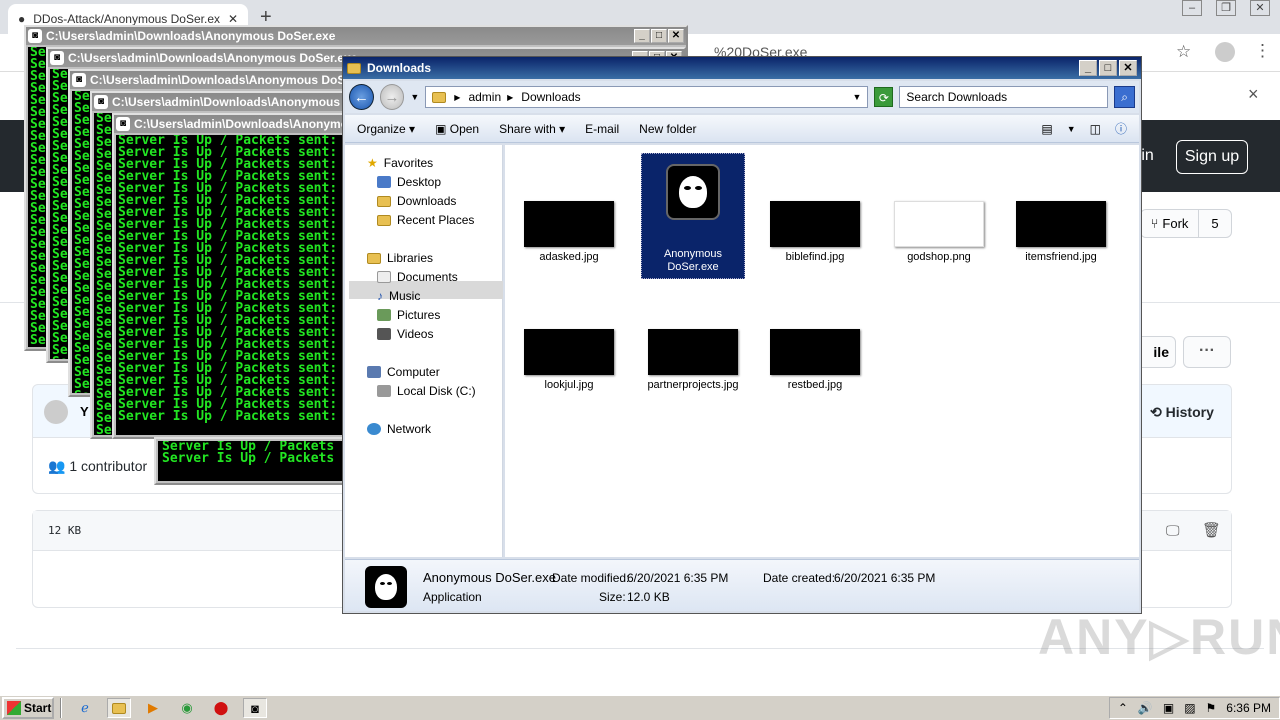 This screenshot has height=720, width=1280. What do you see at coordinates (693, 216) in the screenshot?
I see `file-item-selected: Anonymous DoSer.exe` at bounding box center [693, 216].